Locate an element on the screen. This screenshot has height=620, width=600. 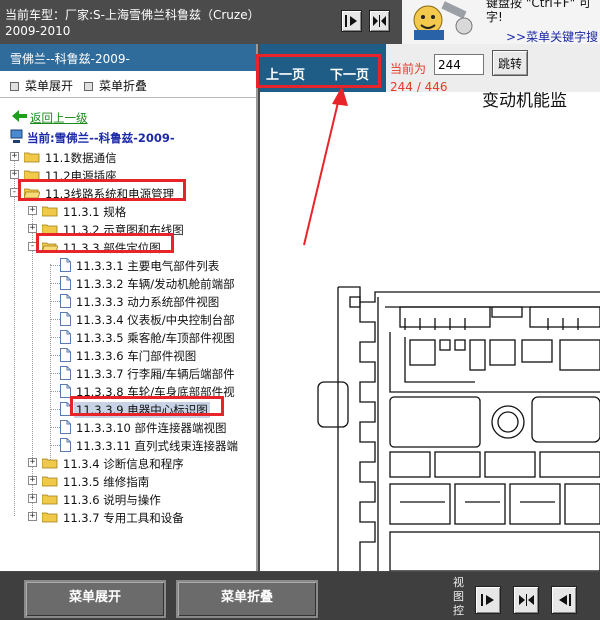
expand-icon is located at coordinates (14, 86).